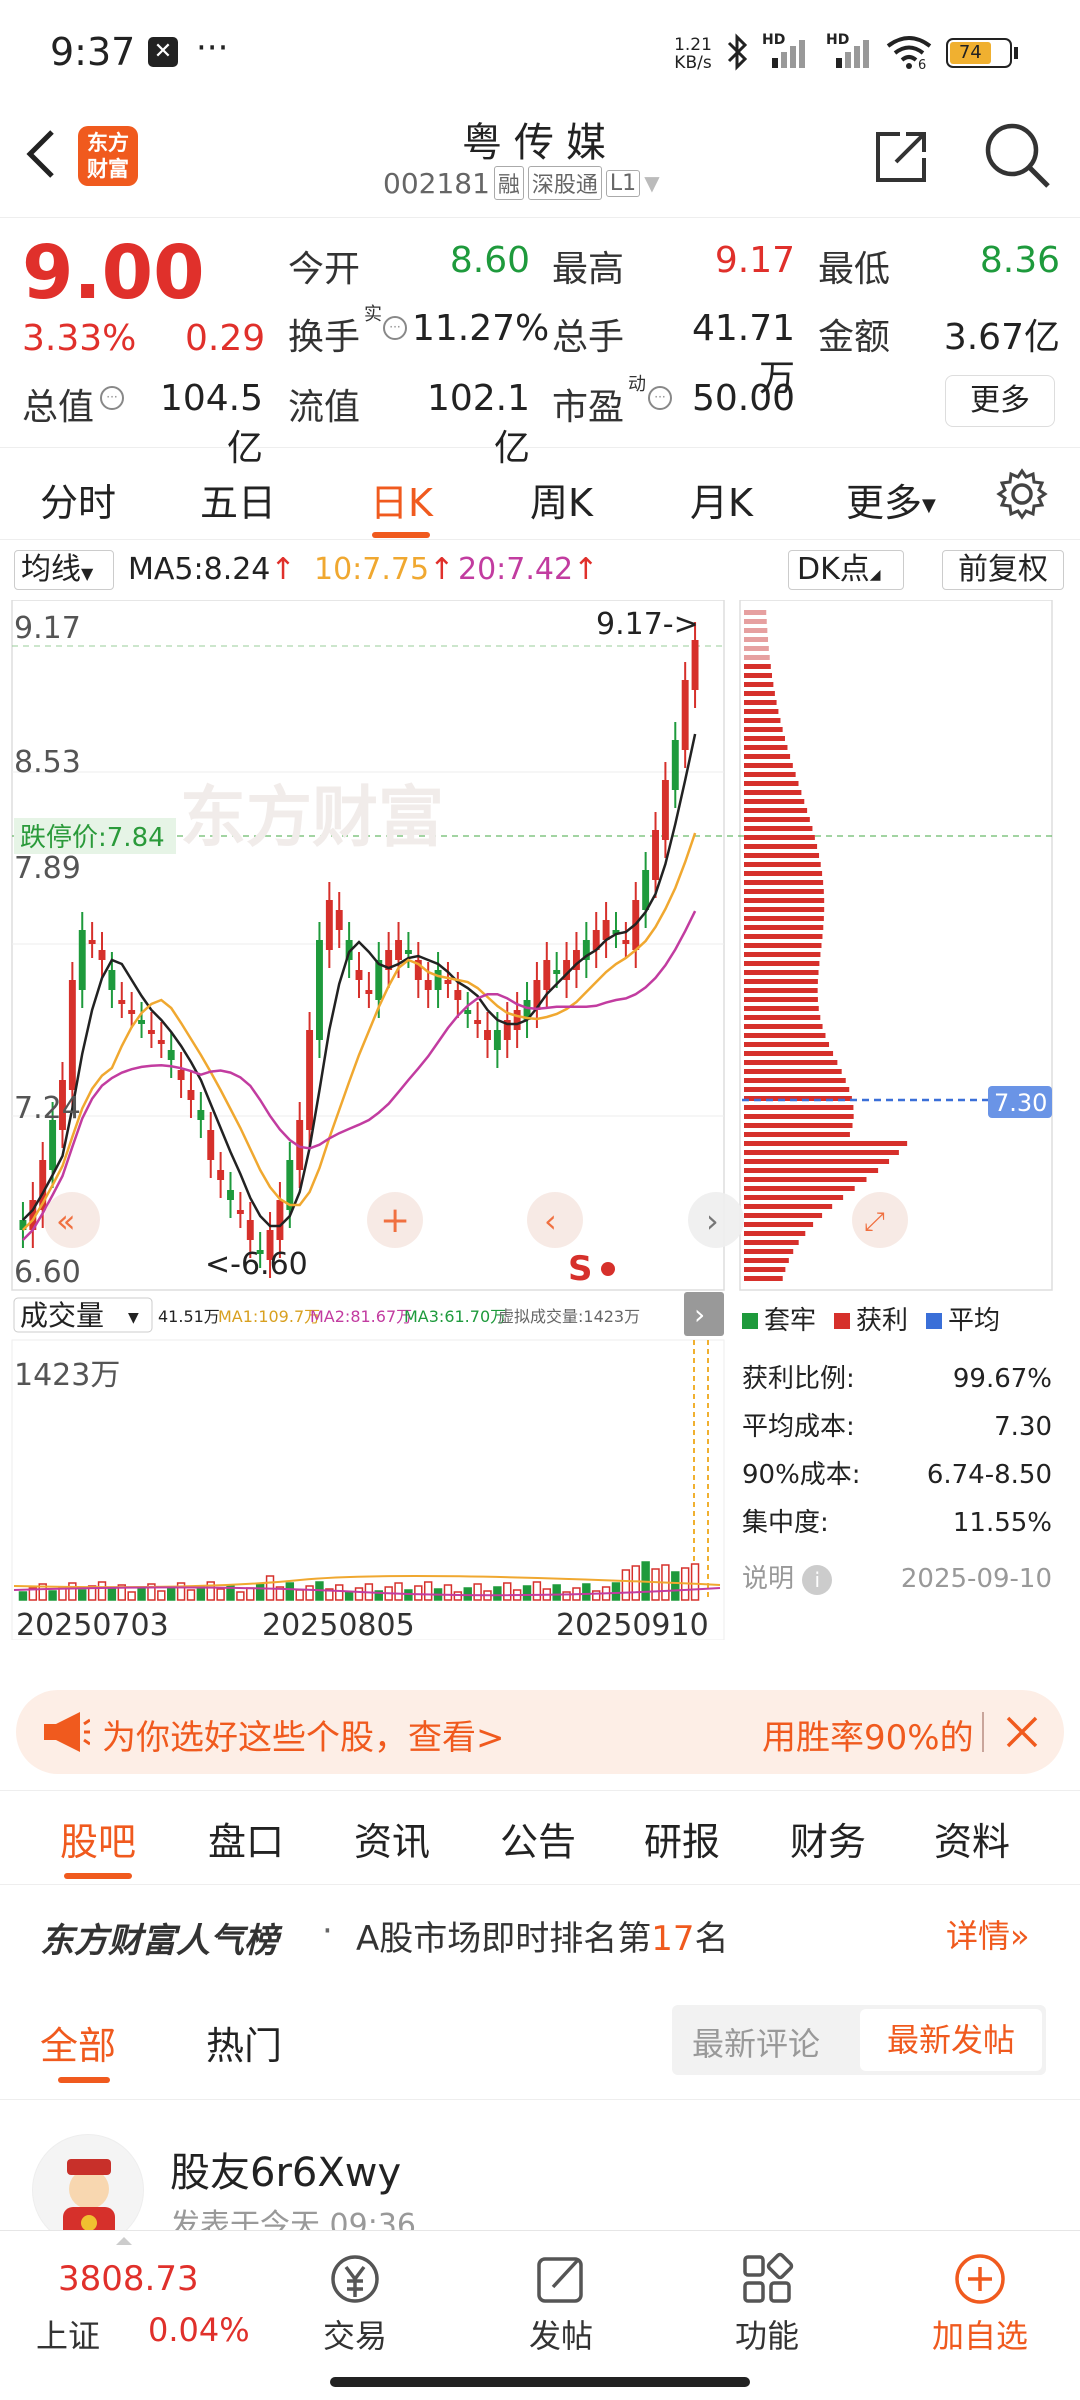  I want to click on high-marker: 9.17->, so click(647, 624).